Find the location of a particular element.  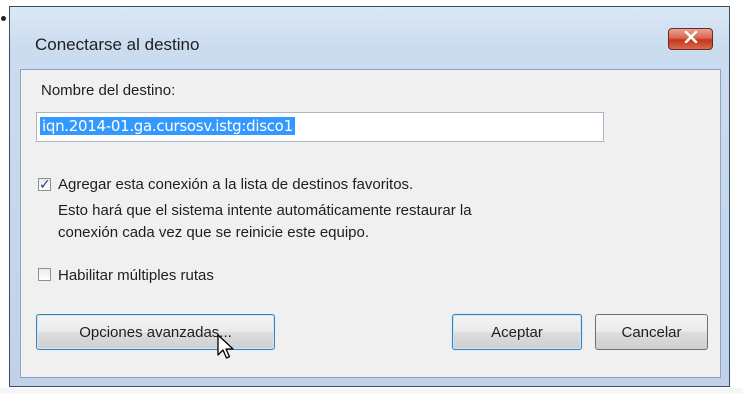

multipath-checkbox is located at coordinates (44, 274).